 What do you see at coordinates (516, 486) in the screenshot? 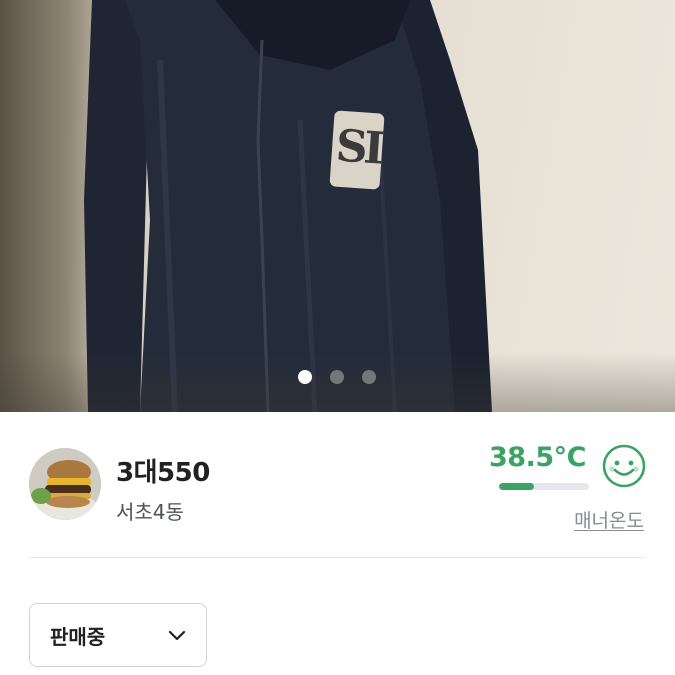
I see `manner-temperature-bar-fill` at bounding box center [516, 486].